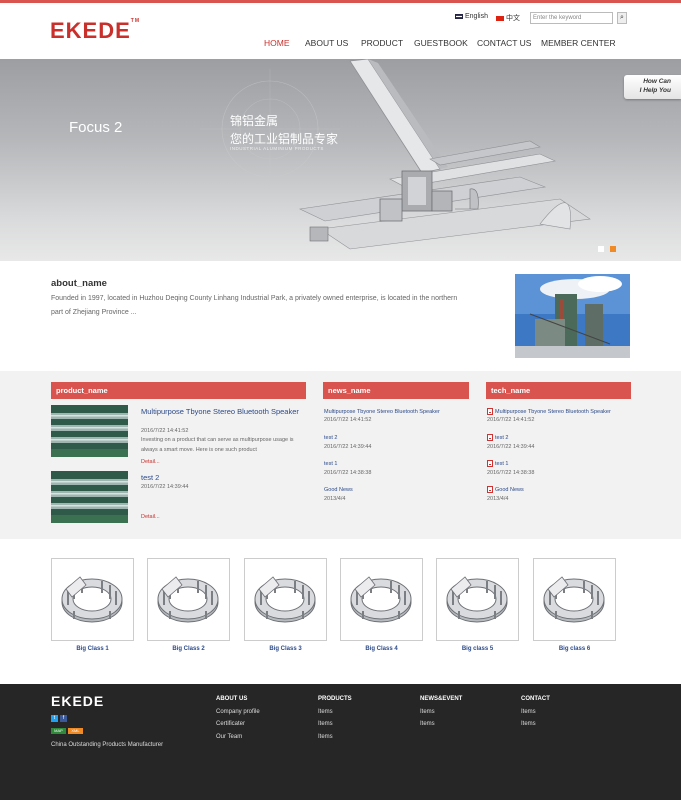 Image resolution: width=681 pixels, height=800 pixels. I want to click on footer-link-certificater: Certificater, so click(230, 724).